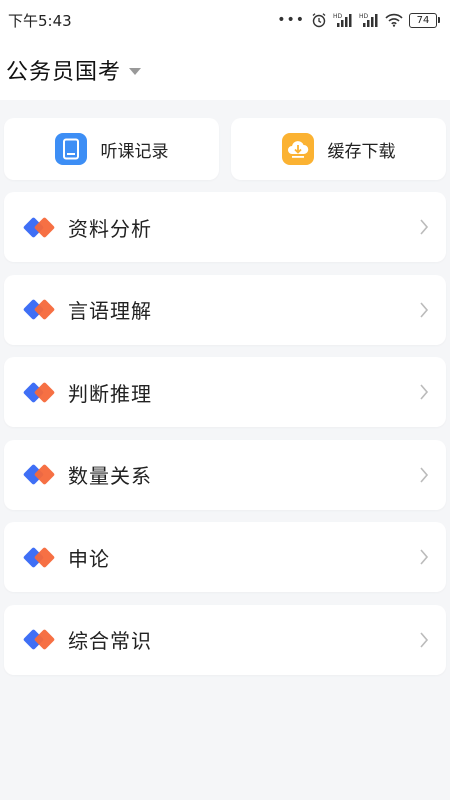 The height and width of the screenshot is (800, 450). I want to click on header: 公务员国考, so click(225, 70).